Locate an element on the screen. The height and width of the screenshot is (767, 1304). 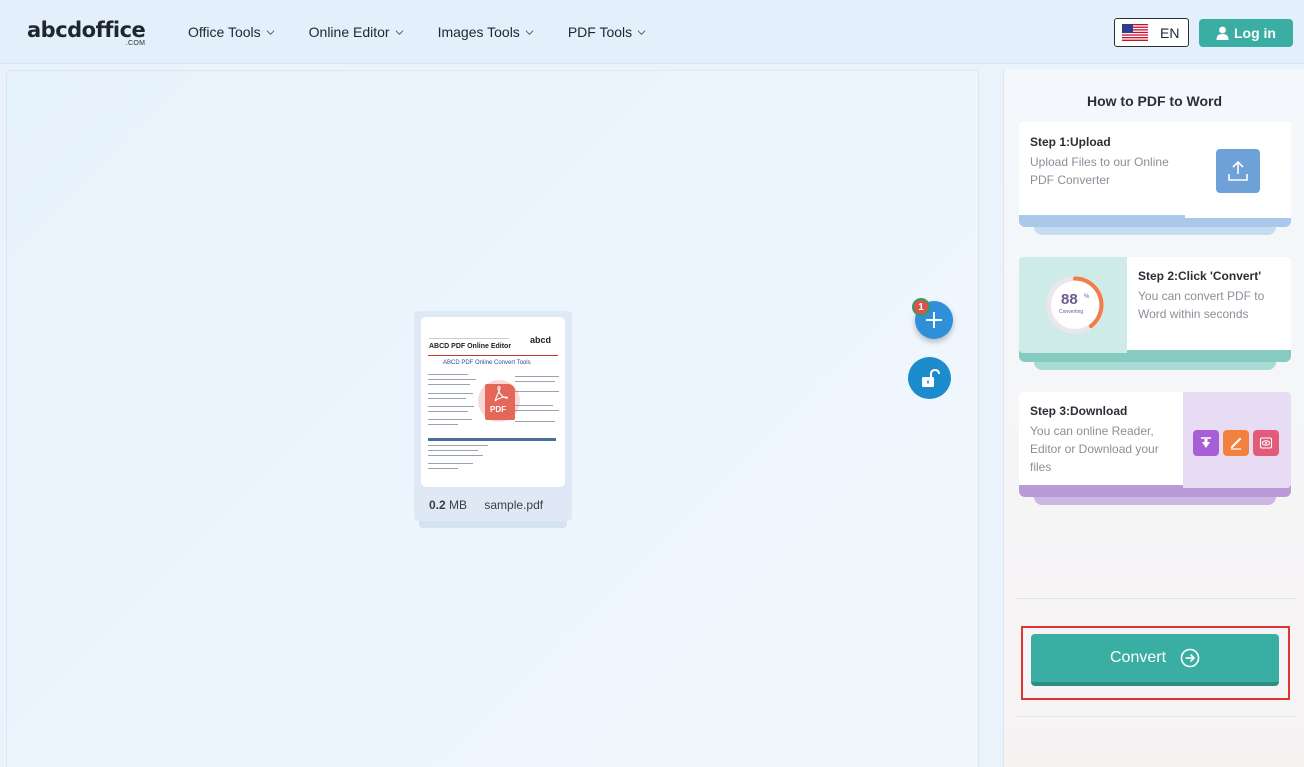
step-illustration: 88 % Converting is located at coordinates (1073, 305).